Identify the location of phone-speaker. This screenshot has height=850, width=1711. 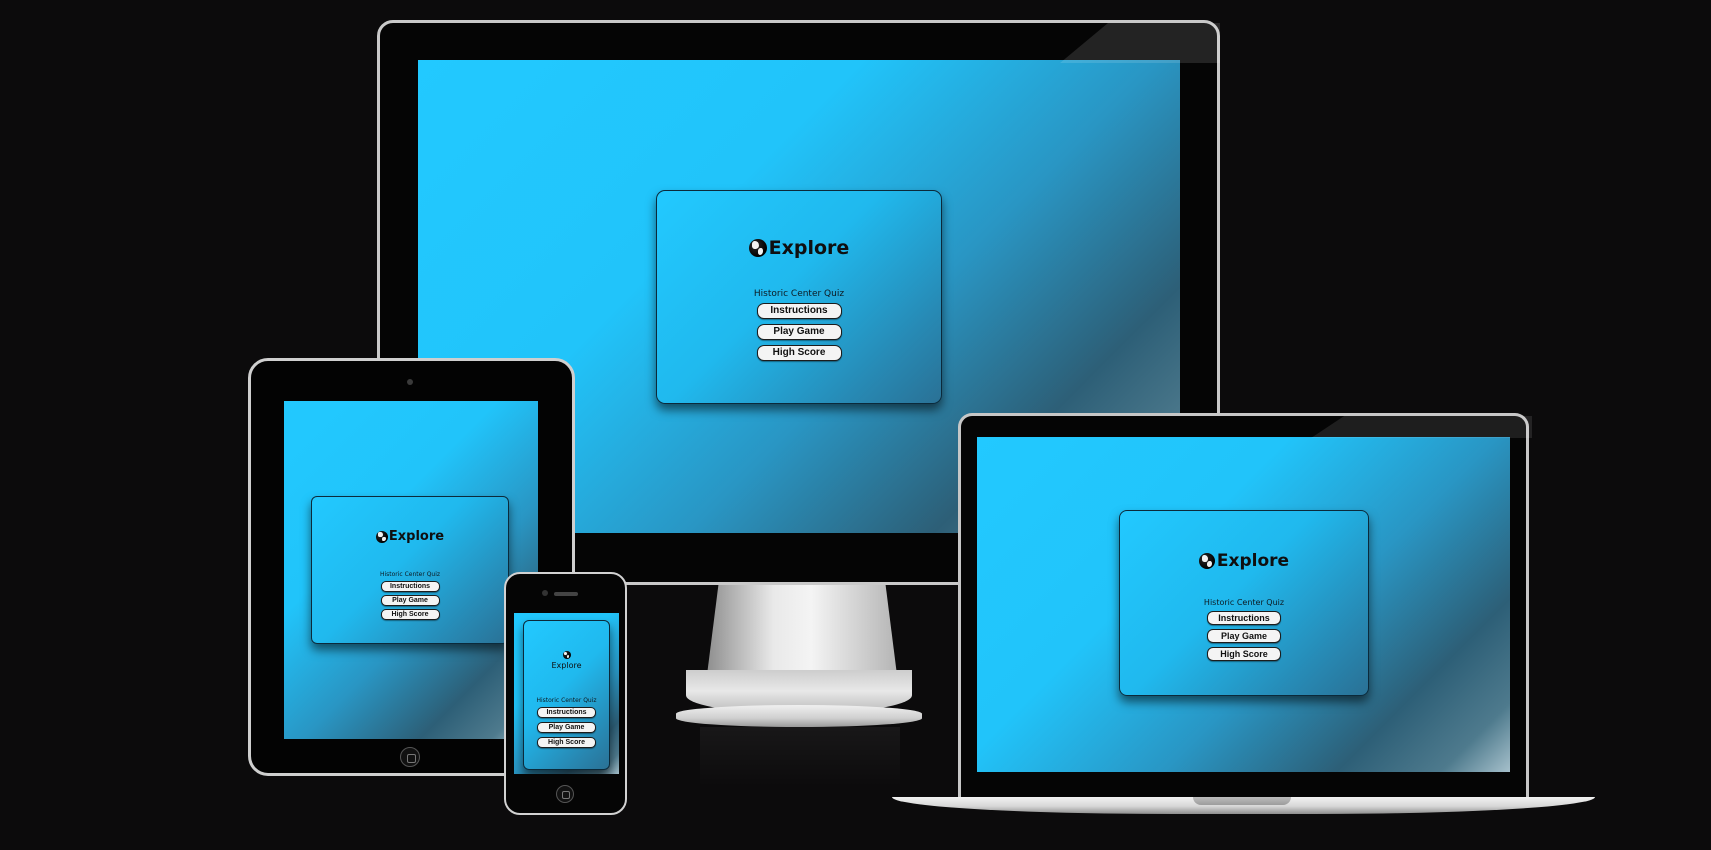
(566, 594).